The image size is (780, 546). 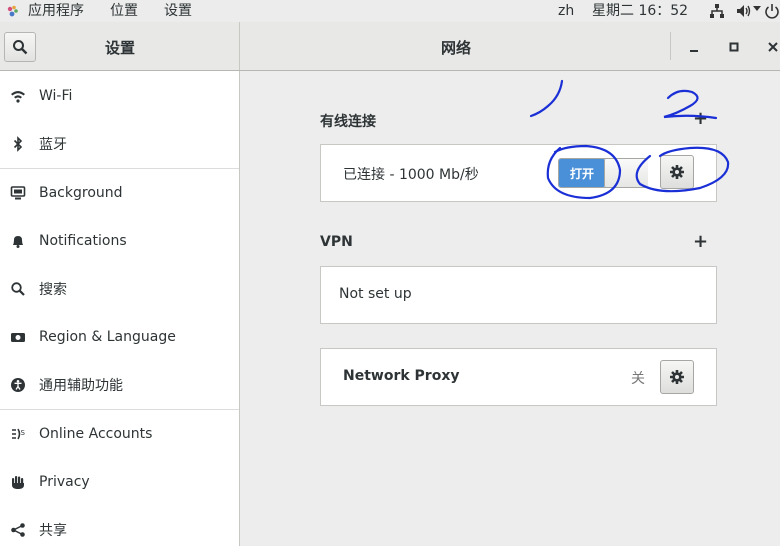 I want to click on power-icon, so click(x=772, y=11).